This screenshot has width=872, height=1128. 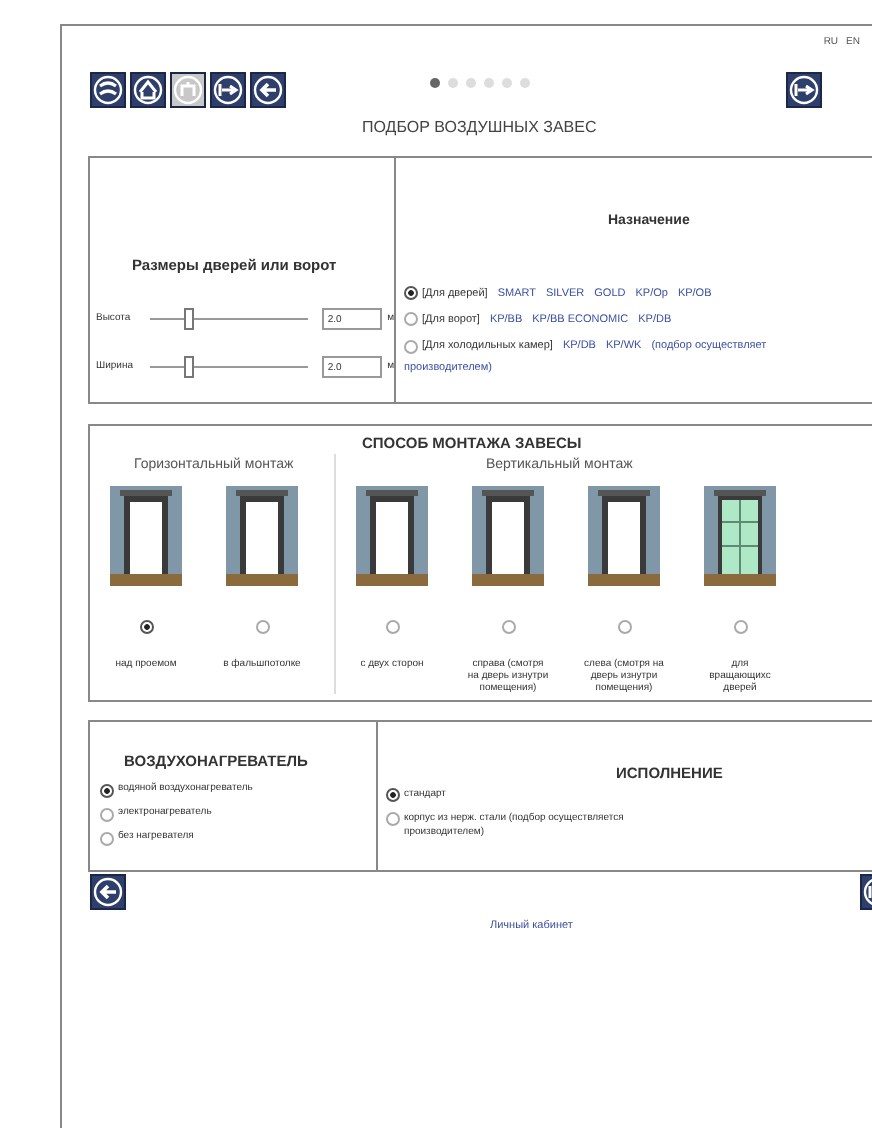 What do you see at coordinates (740, 535) in the screenshot?
I see `revolving-door-drawing` at bounding box center [740, 535].